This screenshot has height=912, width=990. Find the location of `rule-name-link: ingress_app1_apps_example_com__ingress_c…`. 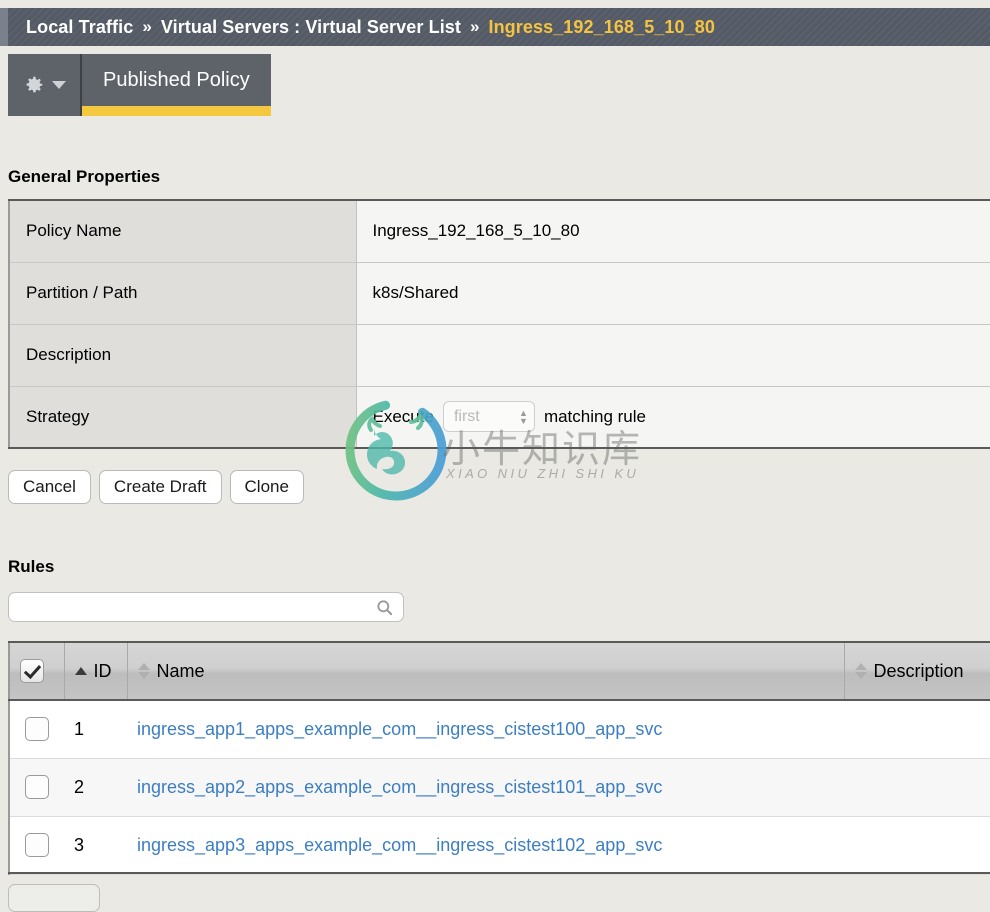

rule-name-link: ingress_app1_apps_example_com__ingress_c… is located at coordinates (399, 729).